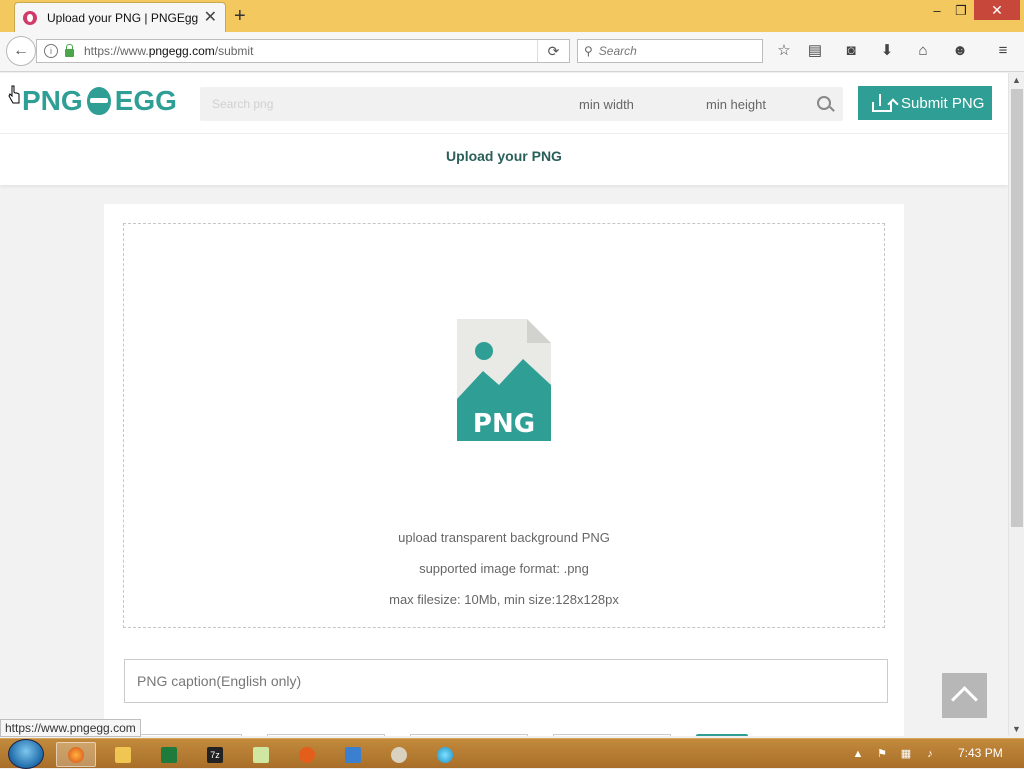  What do you see at coordinates (937, 13) in the screenshot?
I see `minimize-window-icon: –` at bounding box center [937, 13].